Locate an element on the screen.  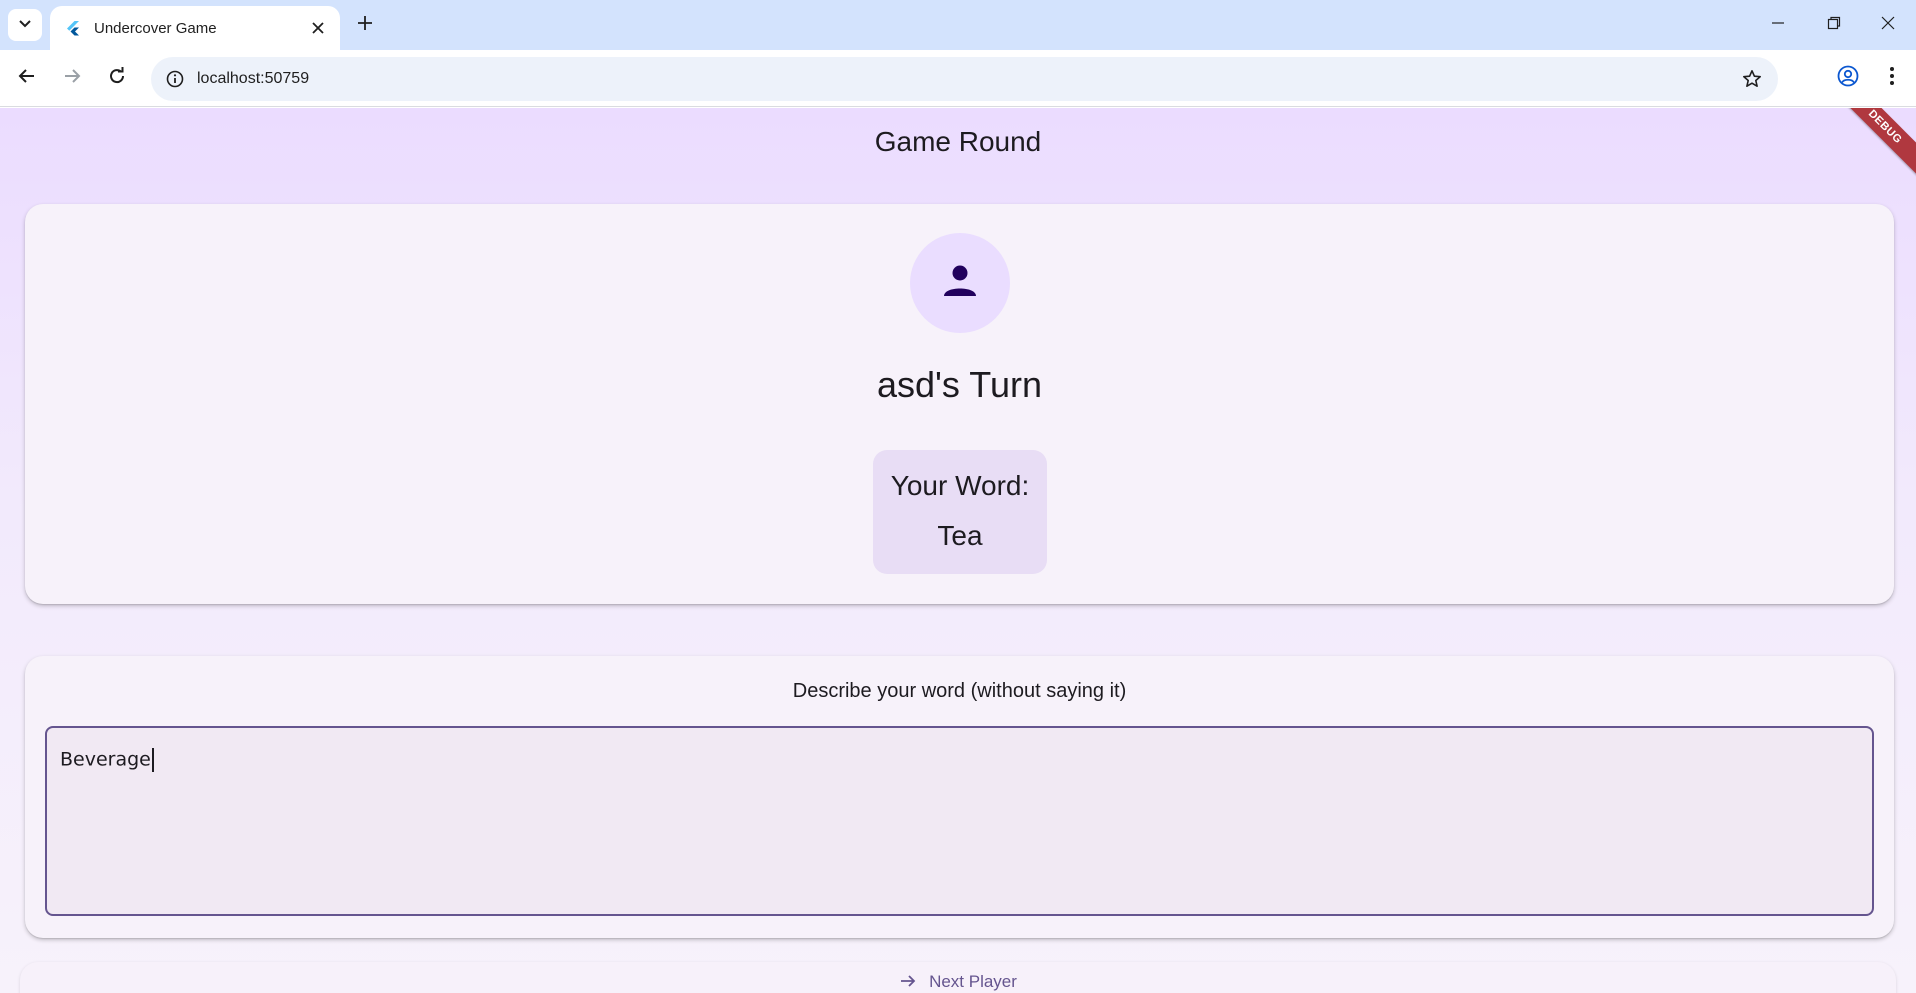
browser-toolbar: localhost:50759 is located at coordinates (958, 78).